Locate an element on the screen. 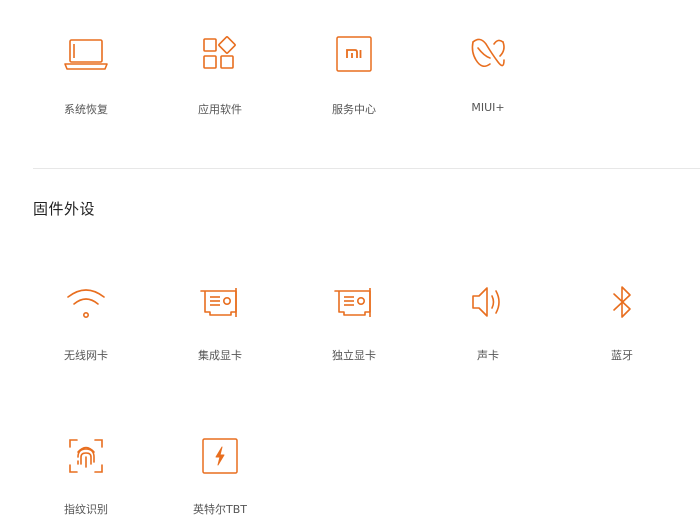  tile-label: 蓝牙 is located at coordinates (622, 355).